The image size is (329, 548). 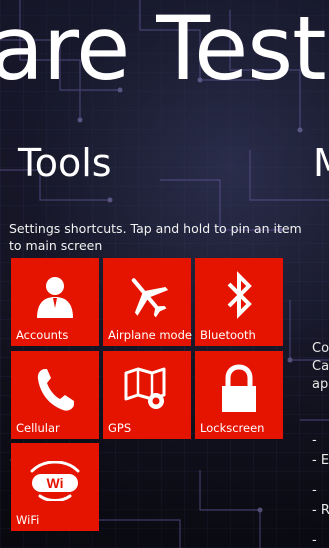 I want to click on tile-label: Cellular, so click(x=38, y=428).